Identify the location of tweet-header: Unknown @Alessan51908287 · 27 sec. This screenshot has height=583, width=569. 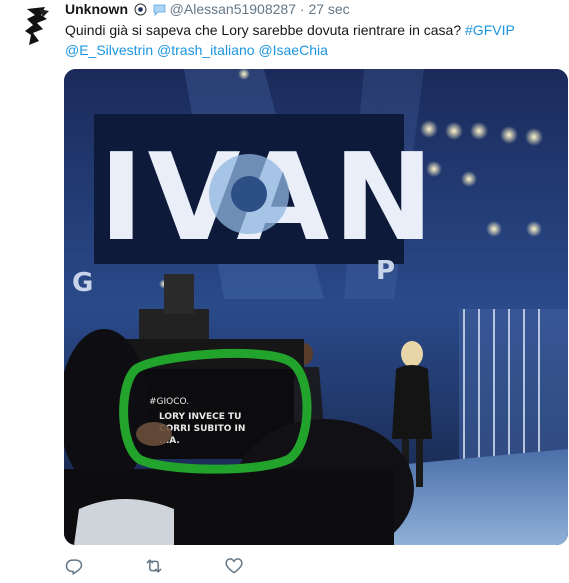
(207, 9).